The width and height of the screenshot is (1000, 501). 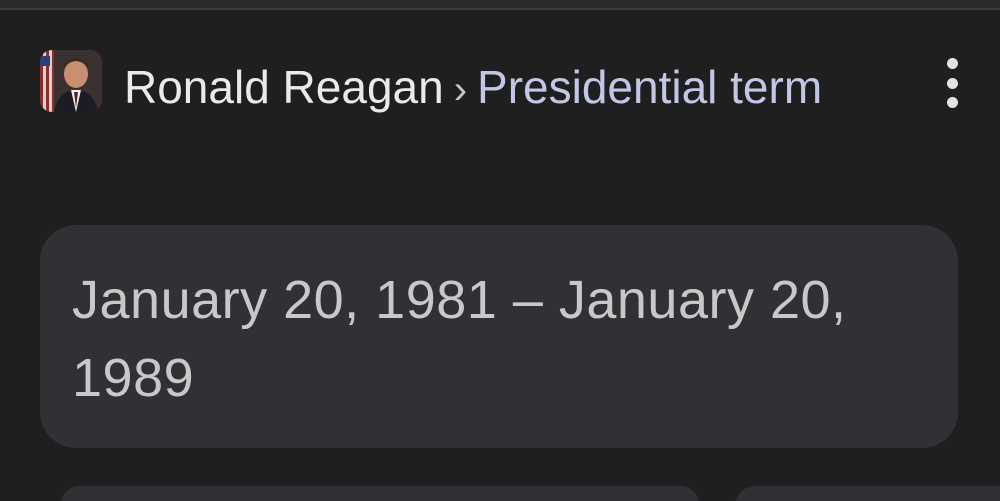 I want to click on breadcrumb-attribute: Presidential term, so click(x=649, y=87).